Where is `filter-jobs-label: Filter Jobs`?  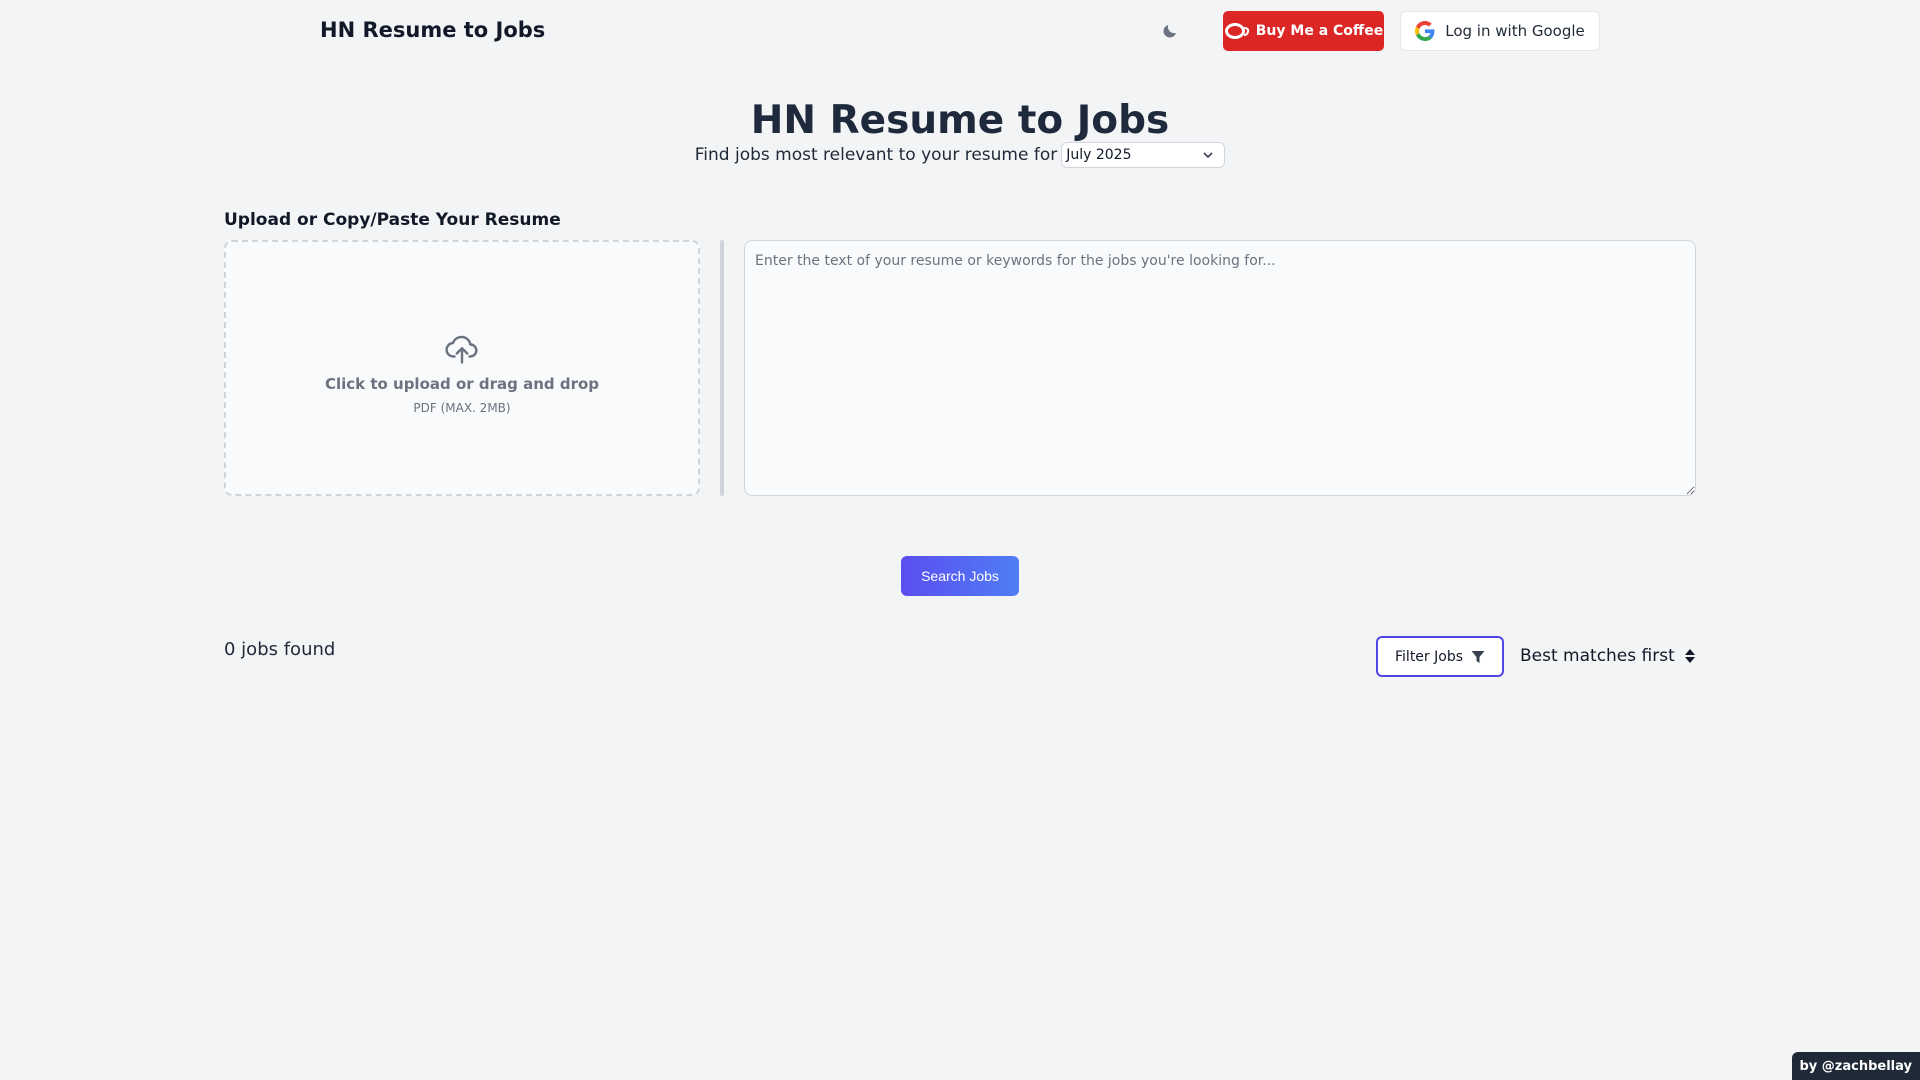
filter-jobs-label: Filter Jobs is located at coordinates (1429, 656).